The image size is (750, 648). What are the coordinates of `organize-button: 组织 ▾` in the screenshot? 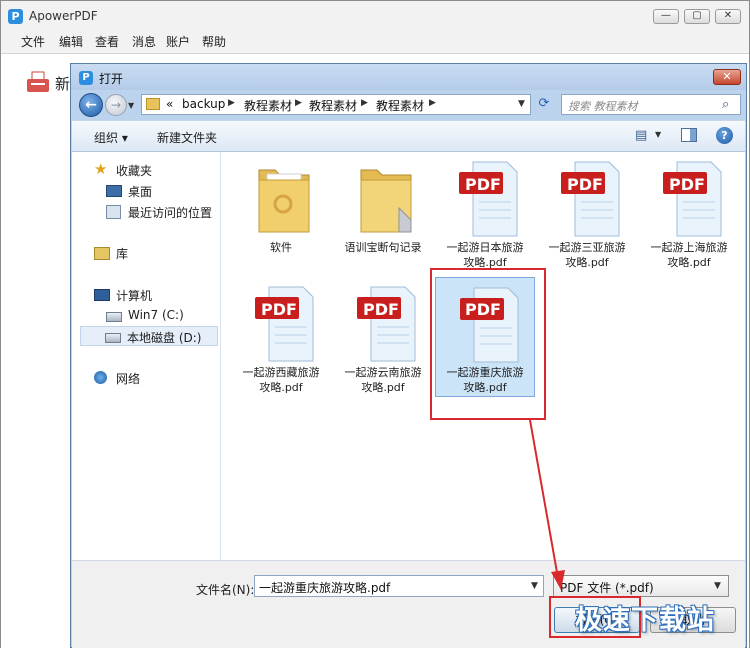 It's located at (111, 137).